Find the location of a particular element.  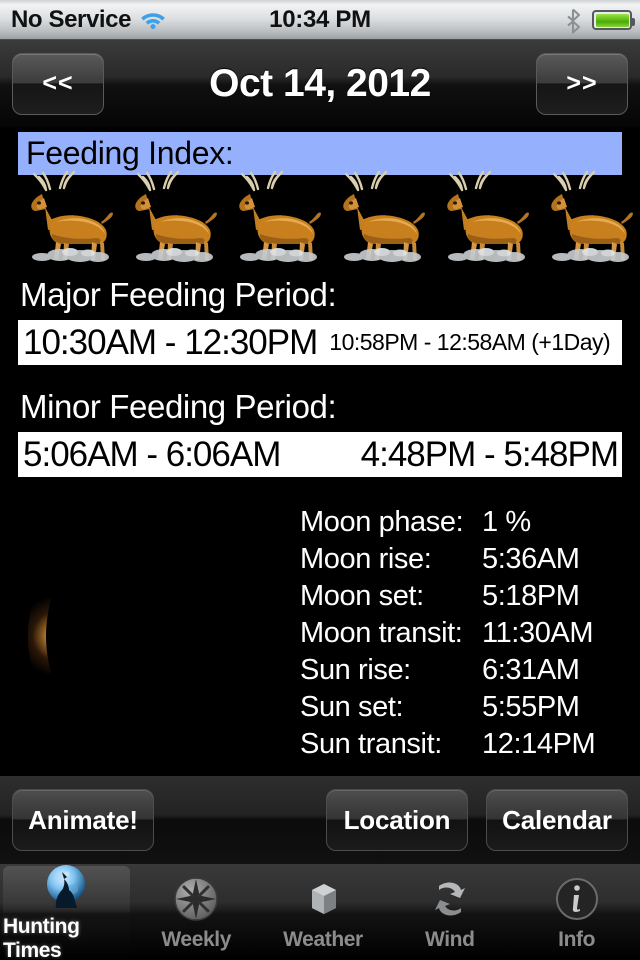

astronomy-key: Moon rise: is located at coordinates (366, 559).